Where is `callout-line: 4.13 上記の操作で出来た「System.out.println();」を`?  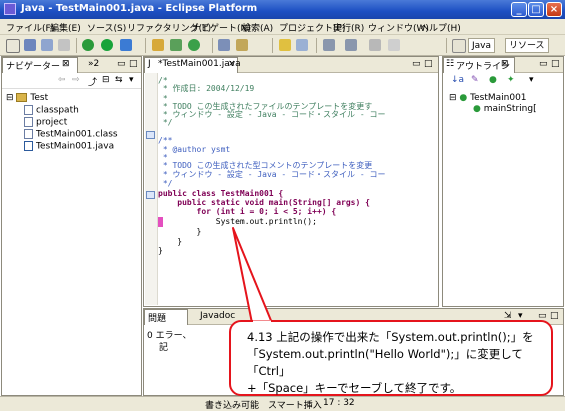 callout-line: 4.13 上記の操作で出来た「System.out.println();」を is located at coordinates (390, 337).